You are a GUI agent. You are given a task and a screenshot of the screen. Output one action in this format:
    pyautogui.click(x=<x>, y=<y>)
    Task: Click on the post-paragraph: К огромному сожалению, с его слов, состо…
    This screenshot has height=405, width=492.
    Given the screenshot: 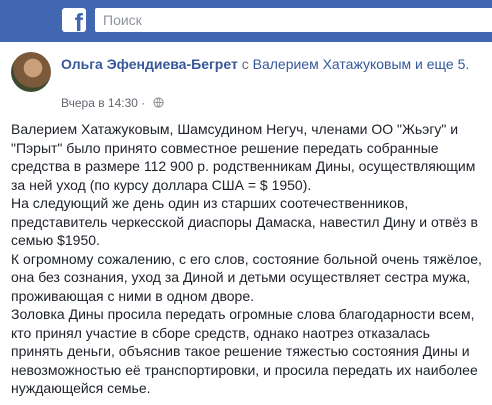 What is the action you would take?
    pyautogui.click(x=246, y=277)
    